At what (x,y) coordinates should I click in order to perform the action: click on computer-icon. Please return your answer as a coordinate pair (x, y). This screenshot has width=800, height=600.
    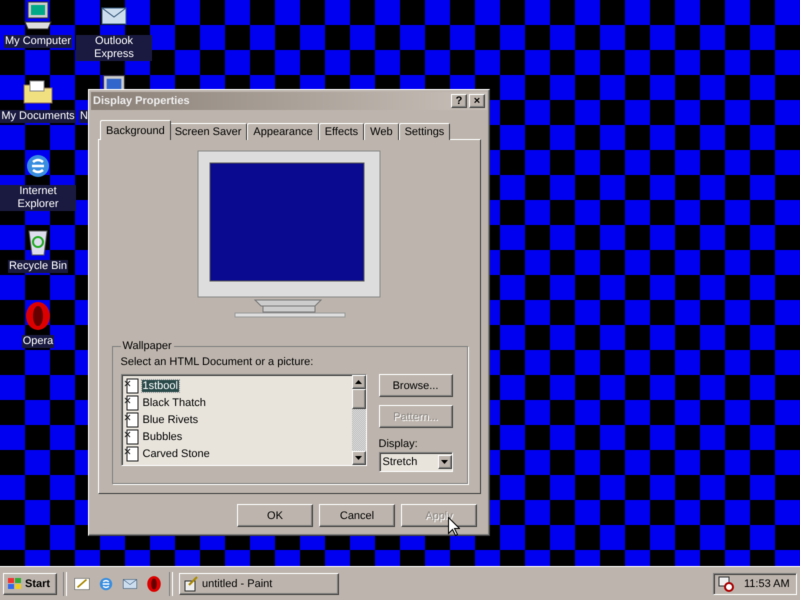
    Looking at the image, I should click on (38, 16).